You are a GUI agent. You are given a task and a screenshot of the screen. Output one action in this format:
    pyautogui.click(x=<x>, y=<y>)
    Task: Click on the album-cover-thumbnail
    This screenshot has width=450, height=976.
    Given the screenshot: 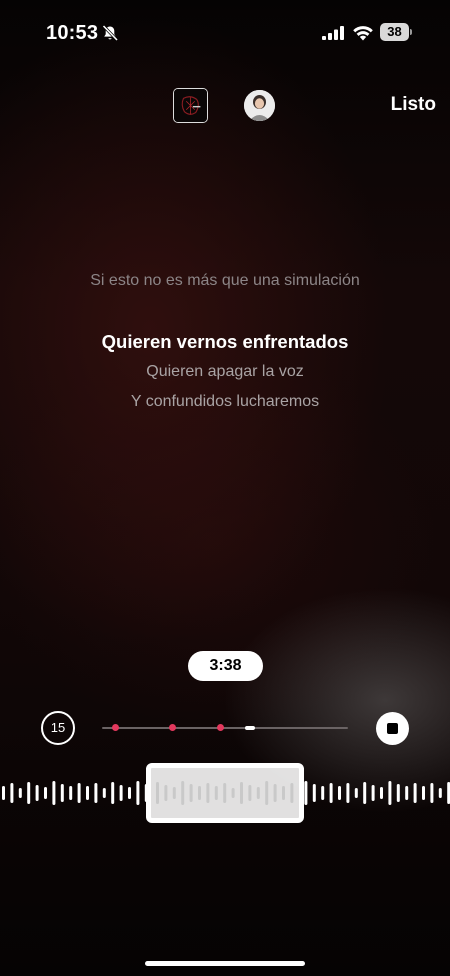 What is the action you would take?
    pyautogui.click(x=190, y=105)
    